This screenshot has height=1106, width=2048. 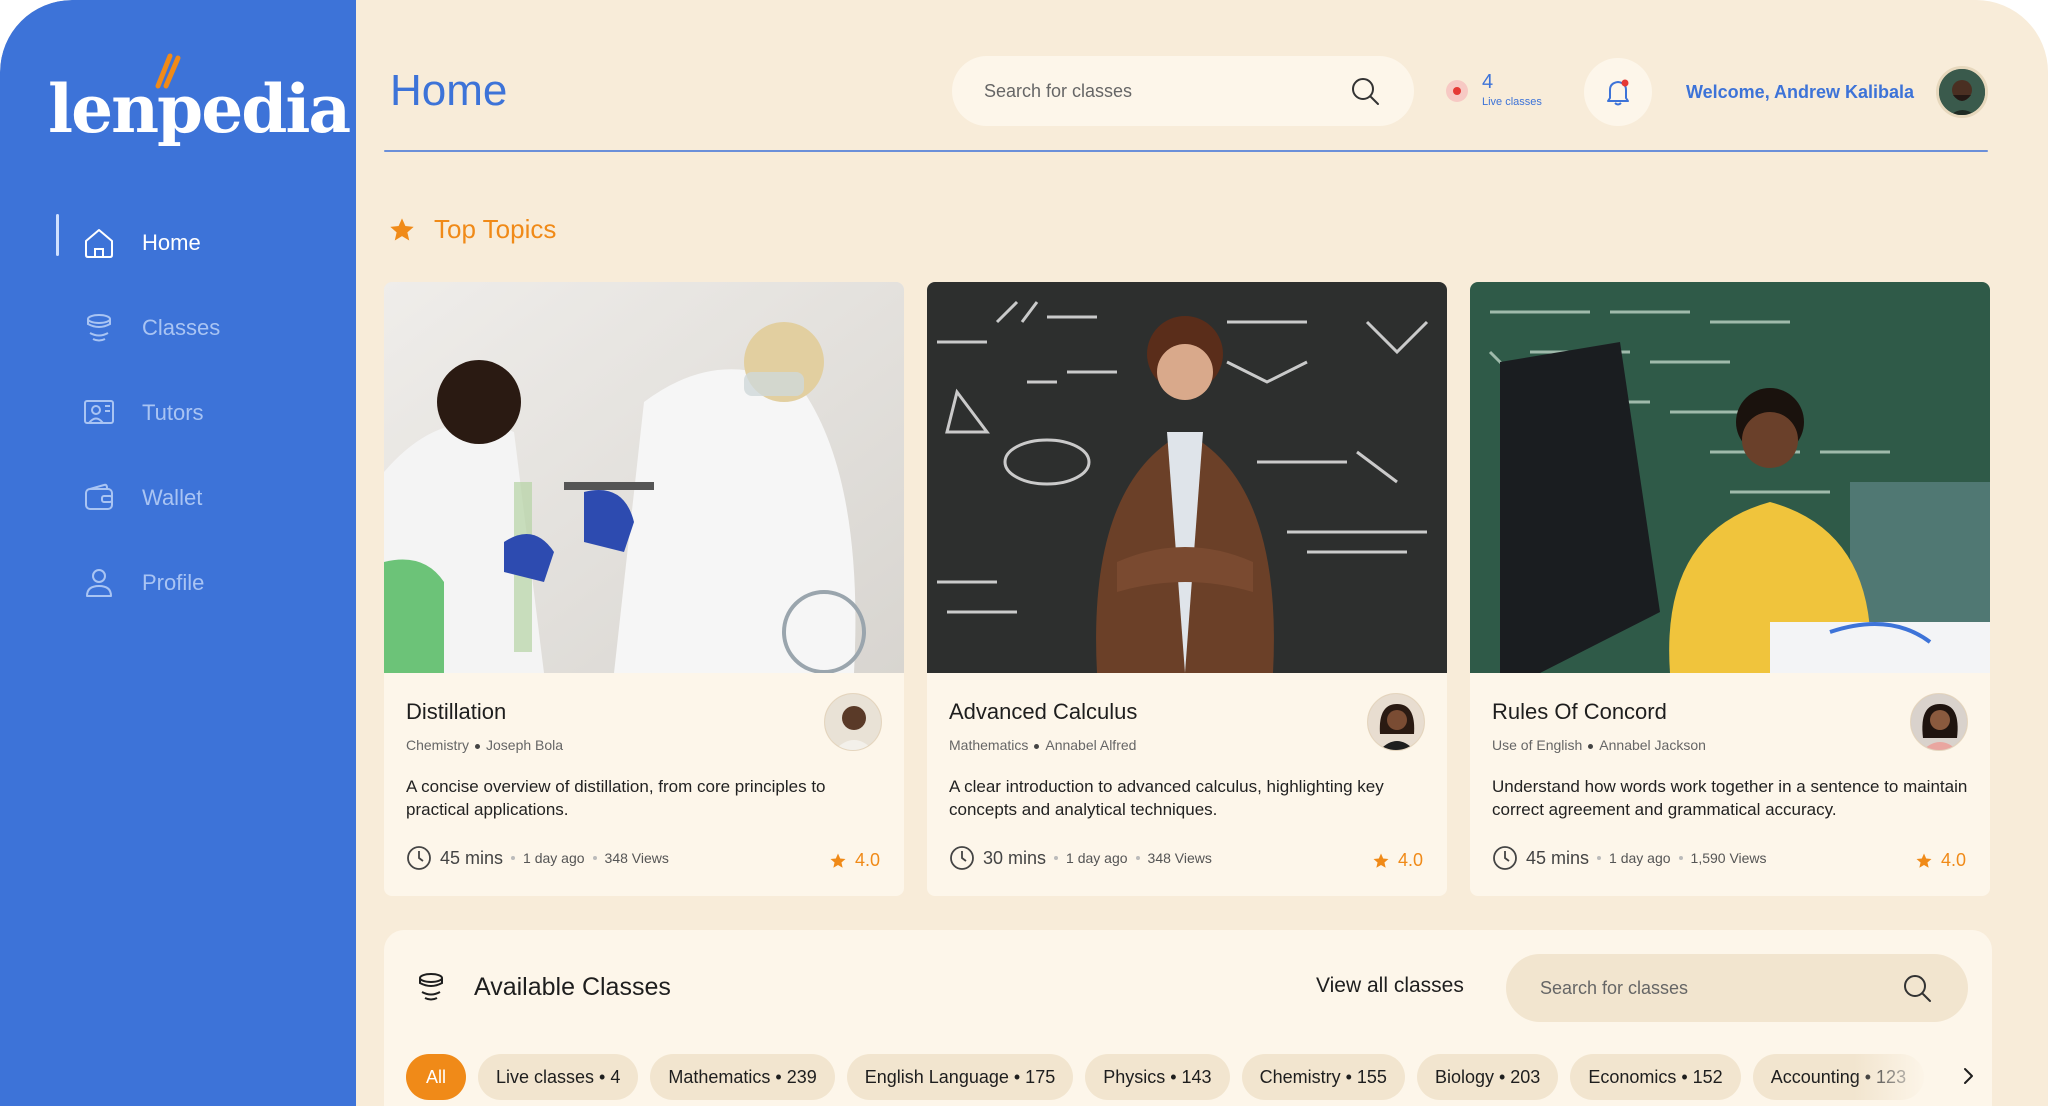 What do you see at coordinates (572, 986) in the screenshot?
I see `available-classes-title: Available Classes` at bounding box center [572, 986].